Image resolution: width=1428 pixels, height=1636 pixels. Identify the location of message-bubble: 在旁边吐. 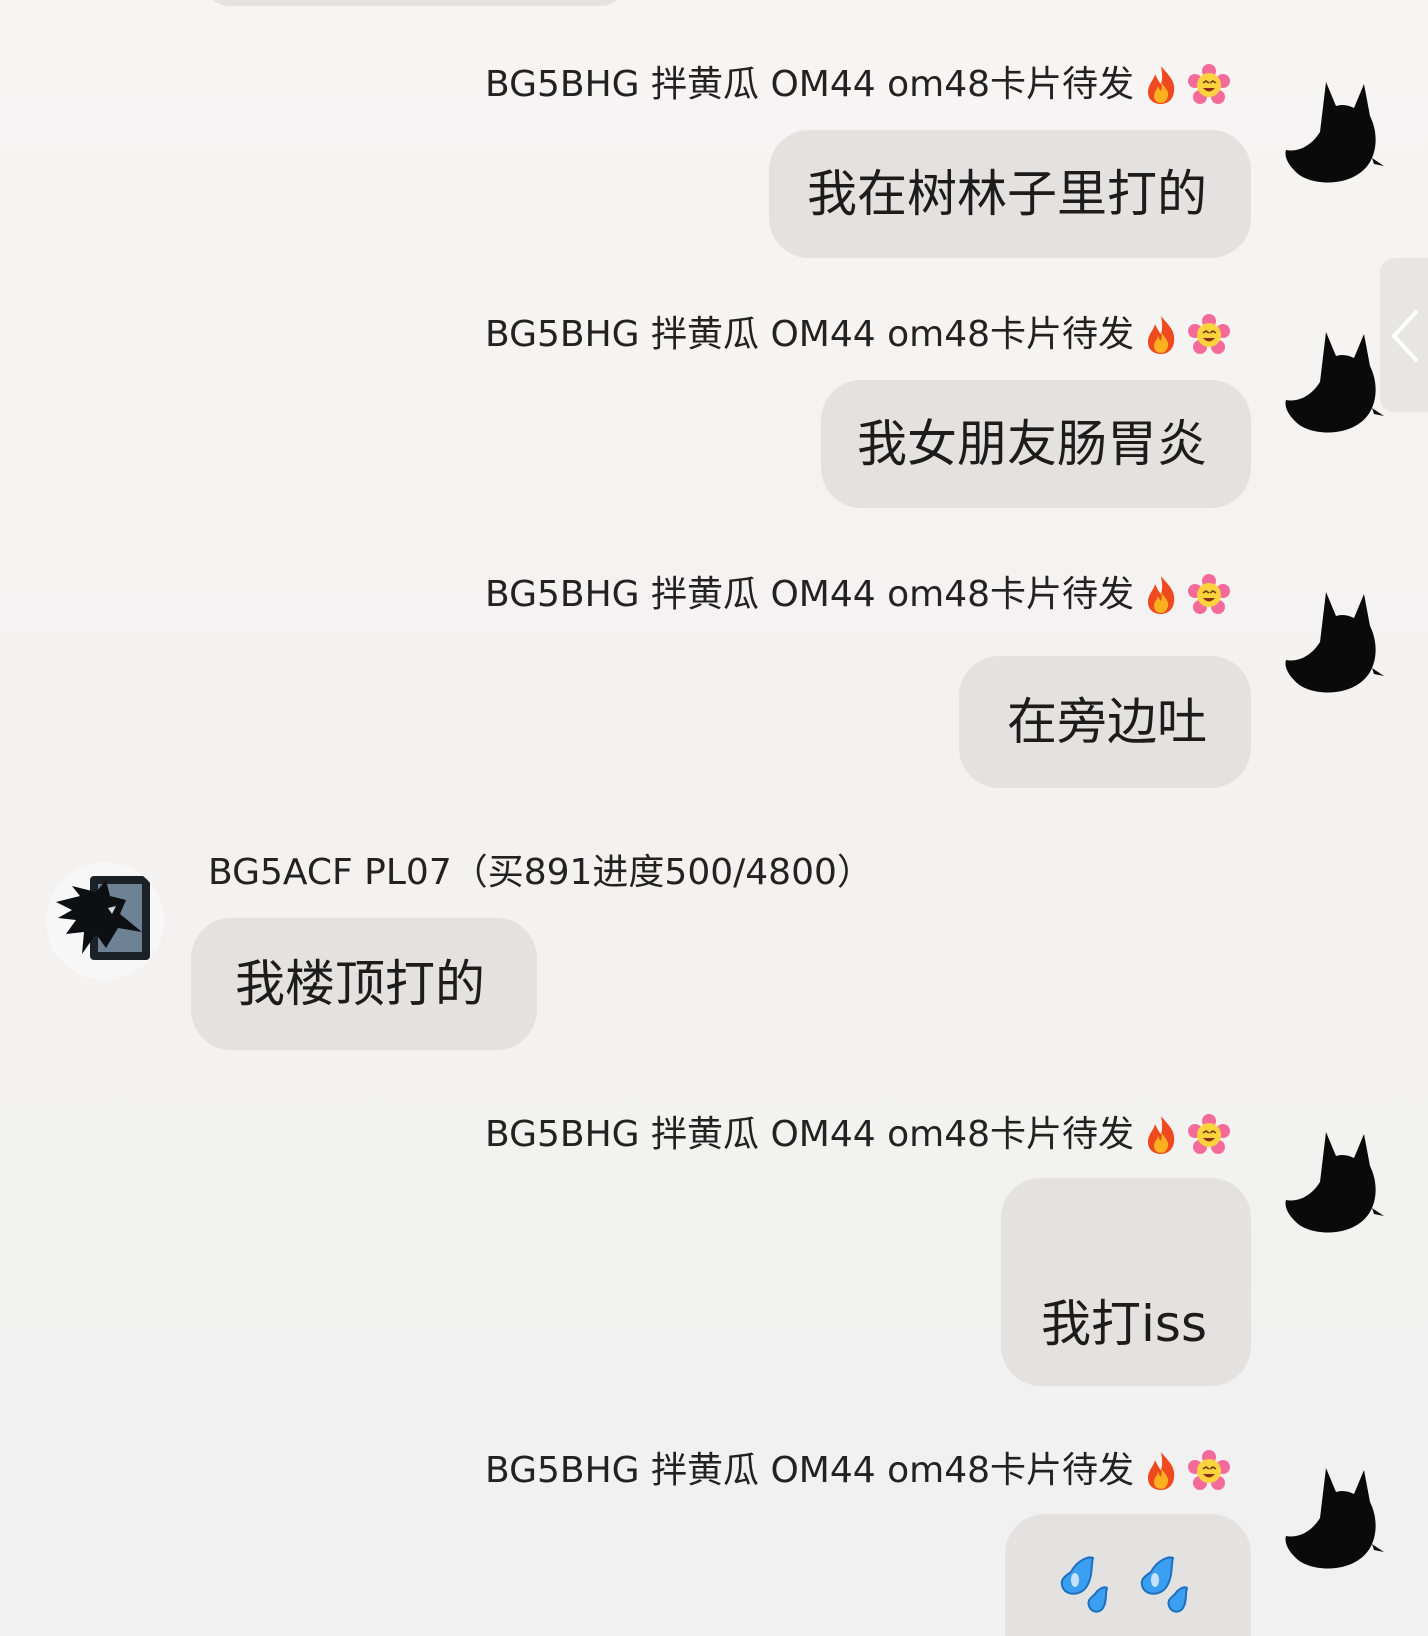
(1105, 722).